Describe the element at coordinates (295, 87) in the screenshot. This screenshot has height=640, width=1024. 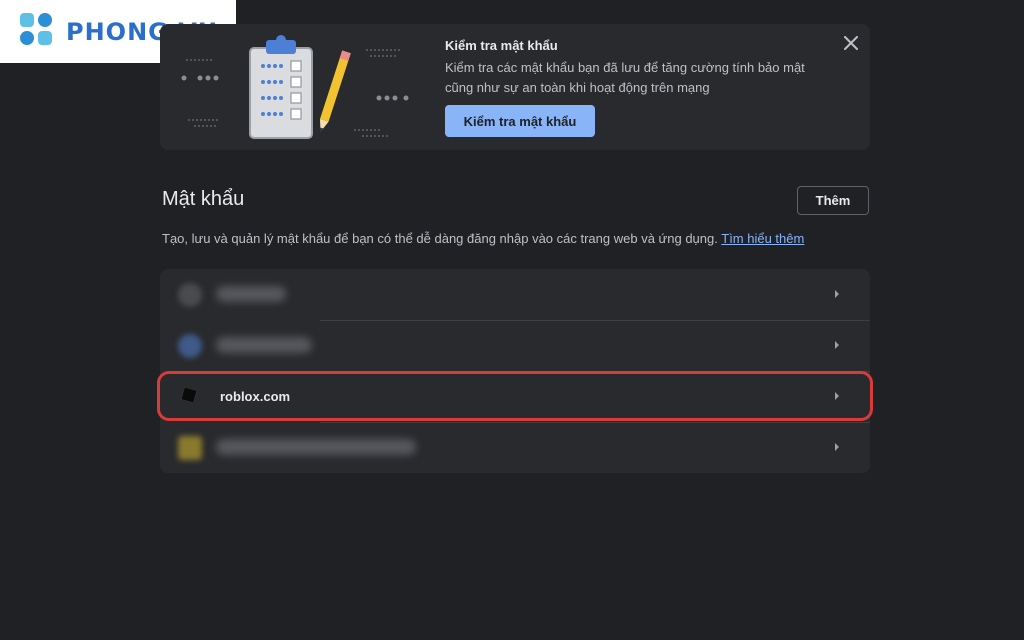
I see `clipboard-illustration-icon` at that location.